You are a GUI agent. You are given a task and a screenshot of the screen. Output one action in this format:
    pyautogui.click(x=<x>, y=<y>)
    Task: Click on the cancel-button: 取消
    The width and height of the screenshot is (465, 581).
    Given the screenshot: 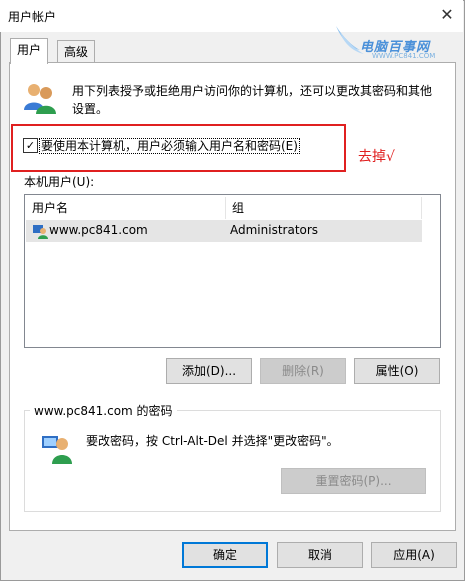 What is the action you would take?
    pyautogui.click(x=320, y=555)
    